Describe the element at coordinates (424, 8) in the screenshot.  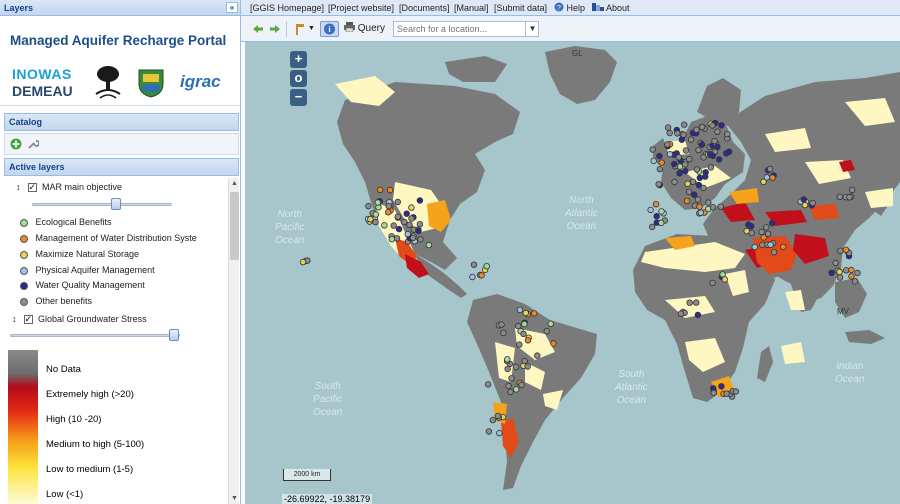
I see `link-documents: [Documents]` at that location.